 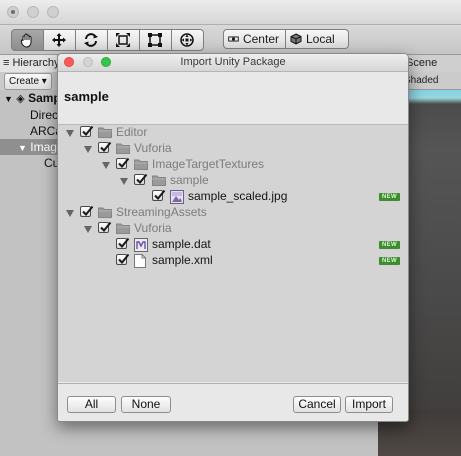 What do you see at coordinates (146, 404) in the screenshot?
I see `select-none-button: None` at bounding box center [146, 404].